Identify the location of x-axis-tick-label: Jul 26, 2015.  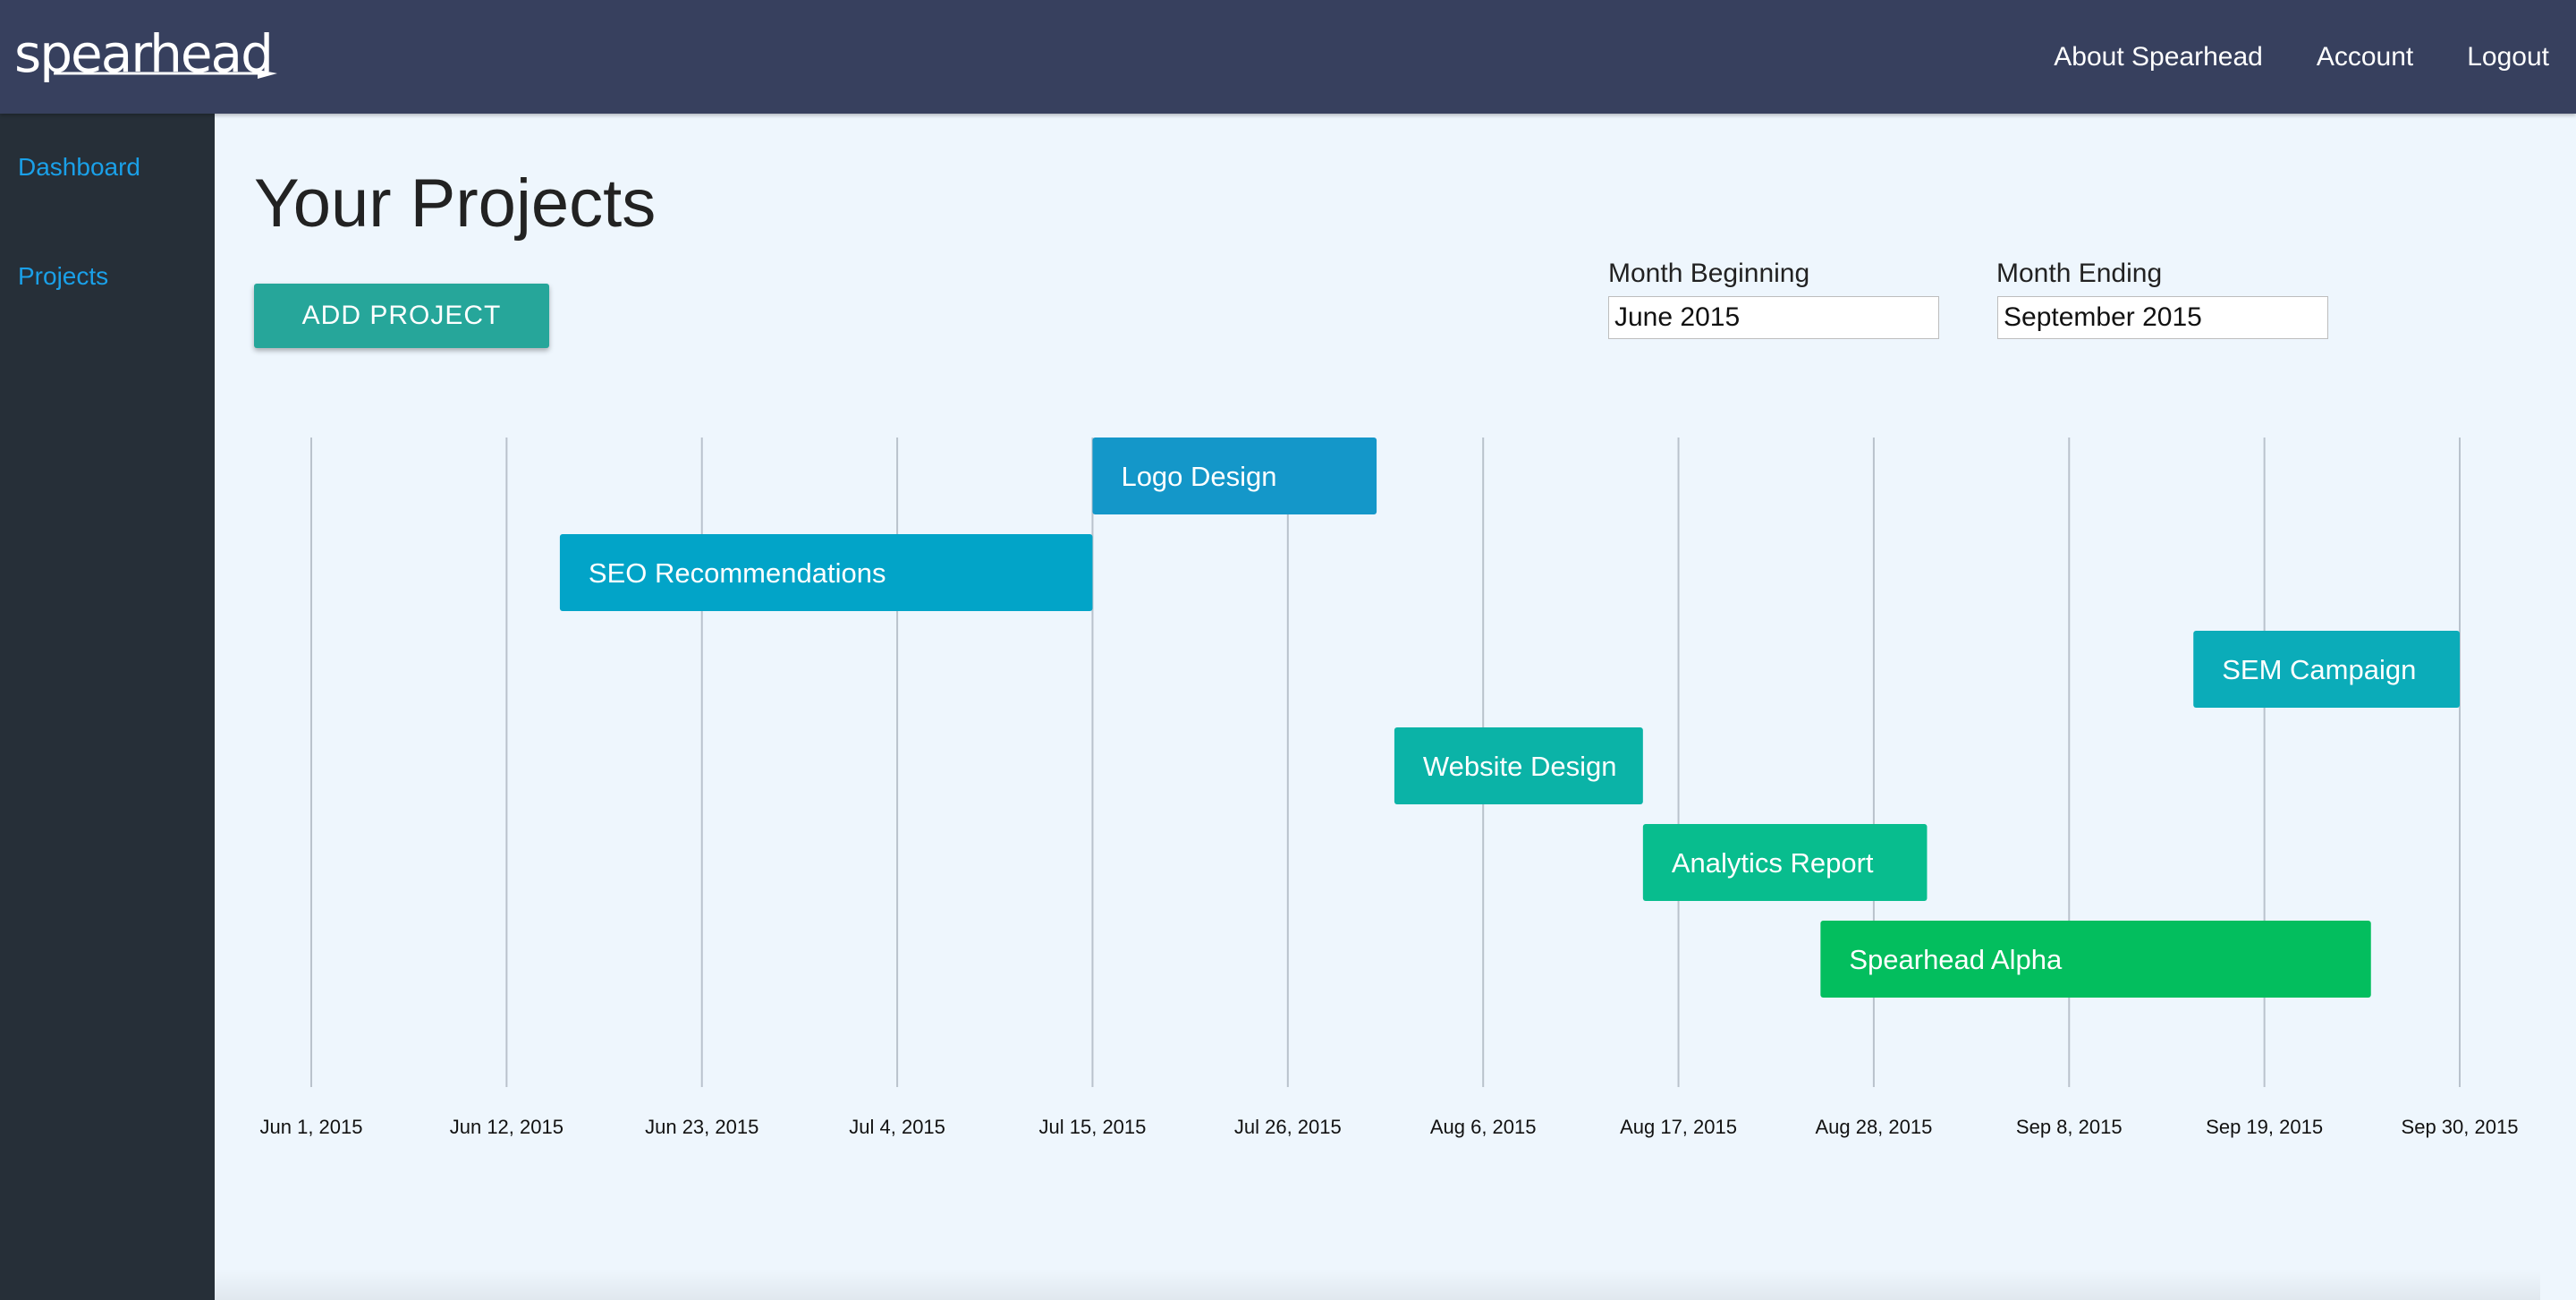
(1288, 1127).